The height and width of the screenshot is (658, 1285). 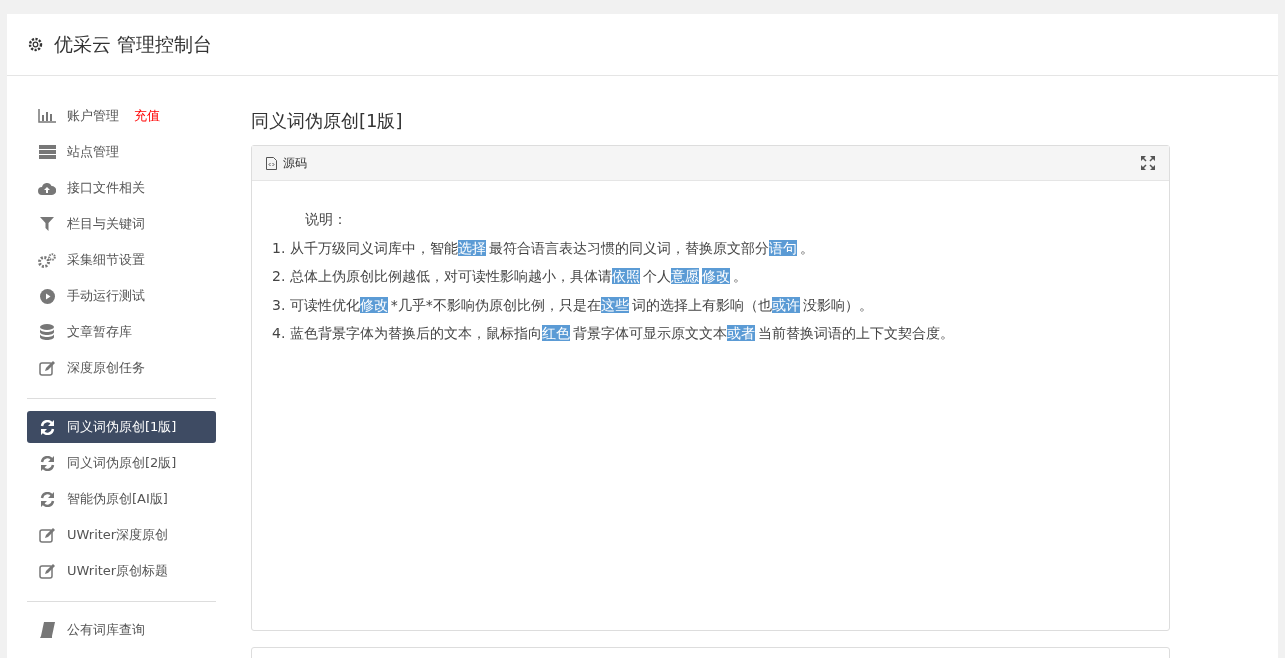 I want to click on sidebar-item: UWriter原创标题, so click(x=121, y=571).